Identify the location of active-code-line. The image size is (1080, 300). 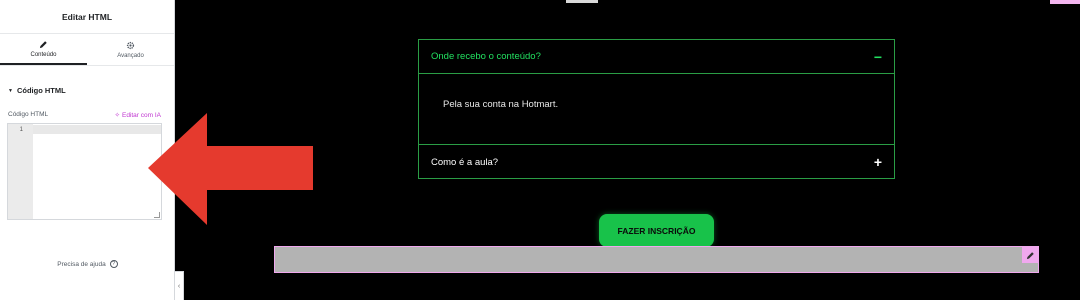
(97, 129).